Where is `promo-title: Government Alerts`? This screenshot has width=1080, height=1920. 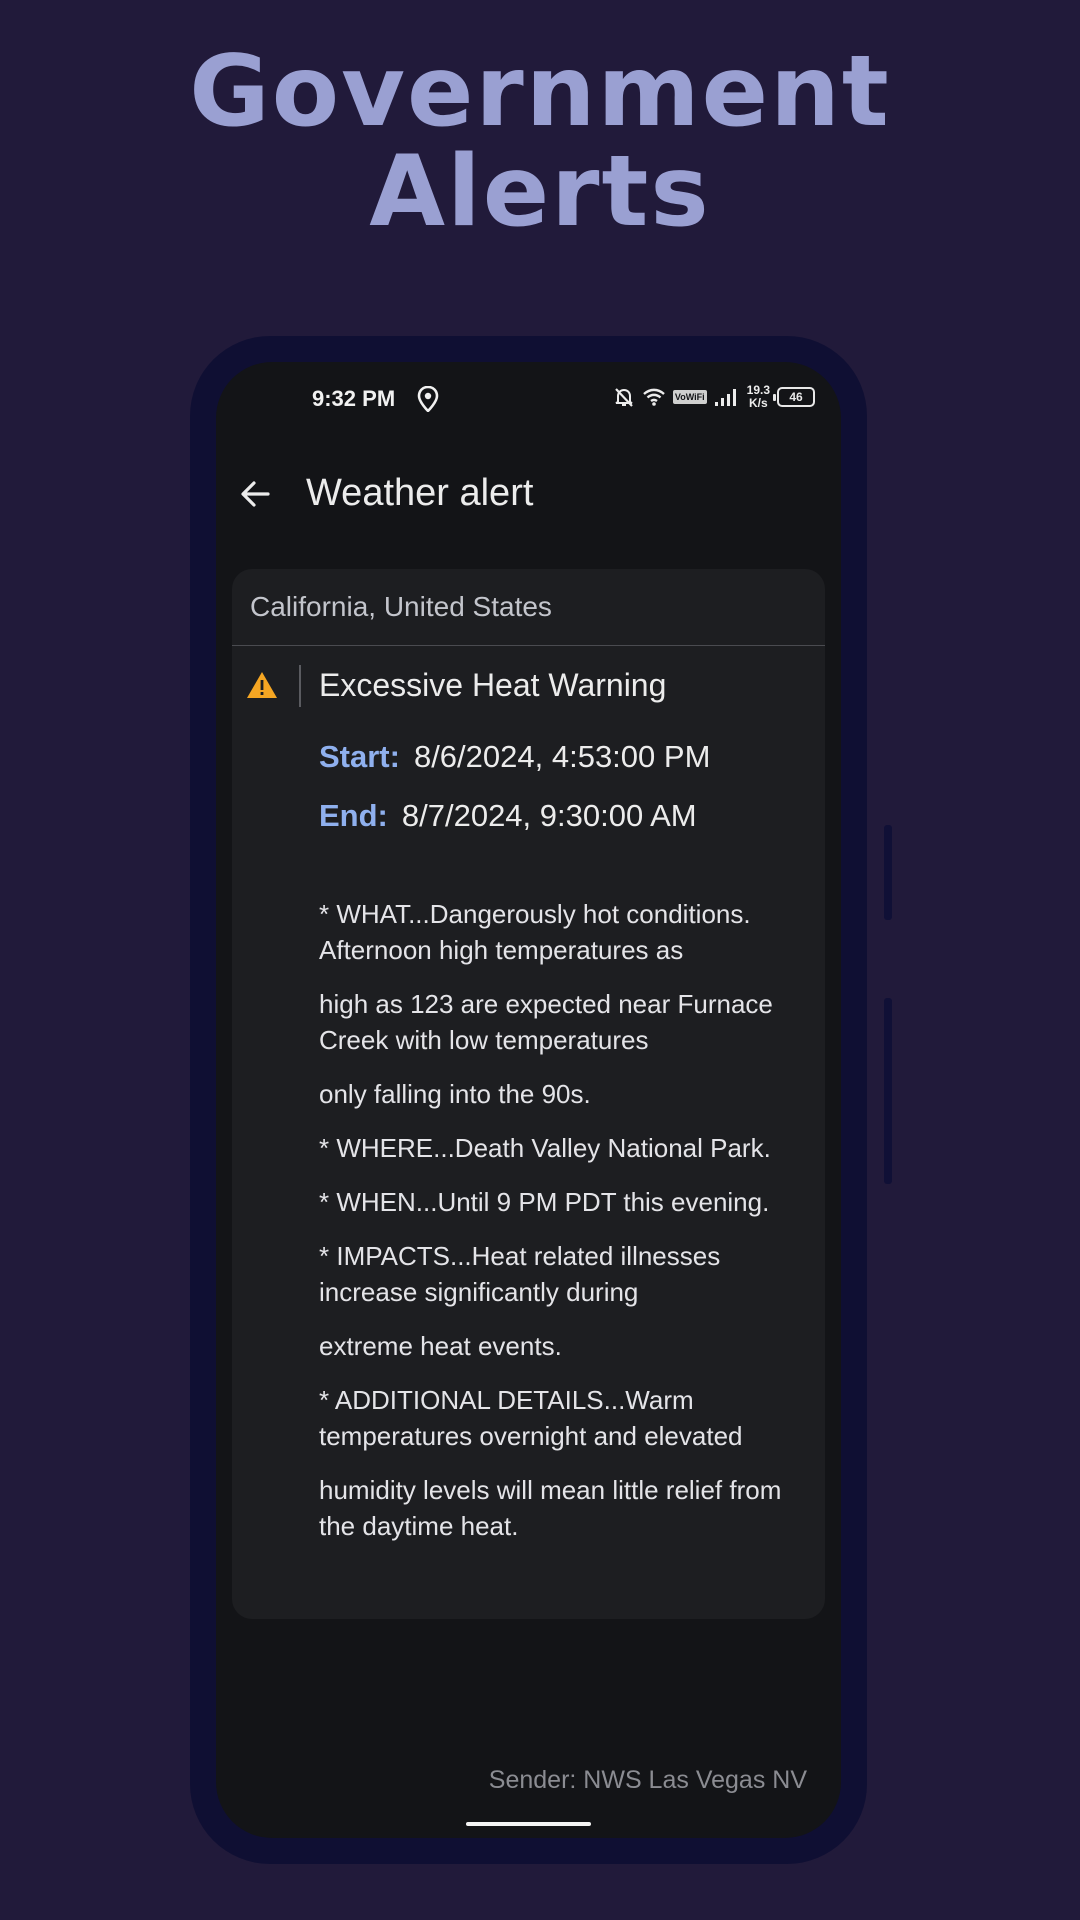 promo-title: Government Alerts is located at coordinates (540, 142).